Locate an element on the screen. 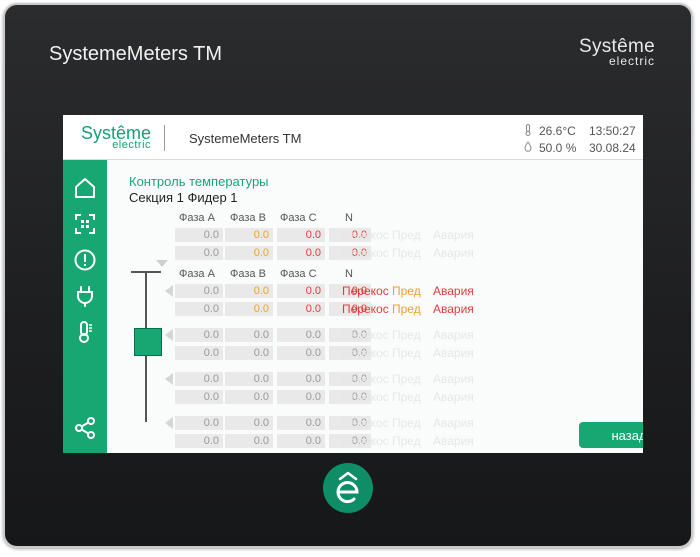 This screenshot has height=557, width=700. status-panel: 26.6°C 13:50:27 50.0 % 30.08.24 is located at coordinates (579, 140).